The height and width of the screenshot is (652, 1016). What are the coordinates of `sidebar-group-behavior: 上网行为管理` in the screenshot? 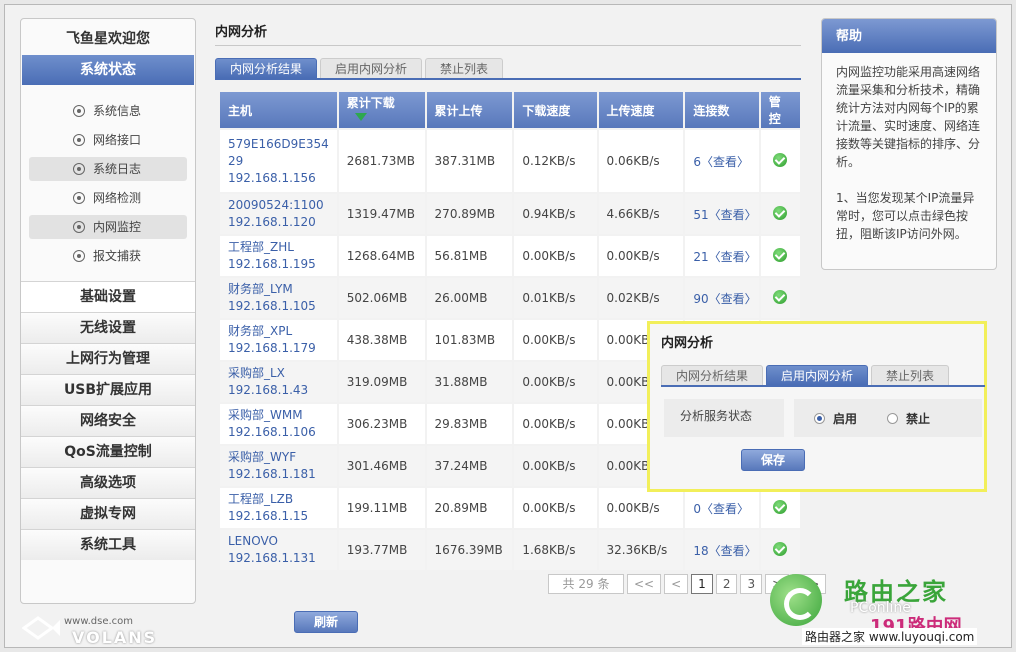 It's located at (108, 358).